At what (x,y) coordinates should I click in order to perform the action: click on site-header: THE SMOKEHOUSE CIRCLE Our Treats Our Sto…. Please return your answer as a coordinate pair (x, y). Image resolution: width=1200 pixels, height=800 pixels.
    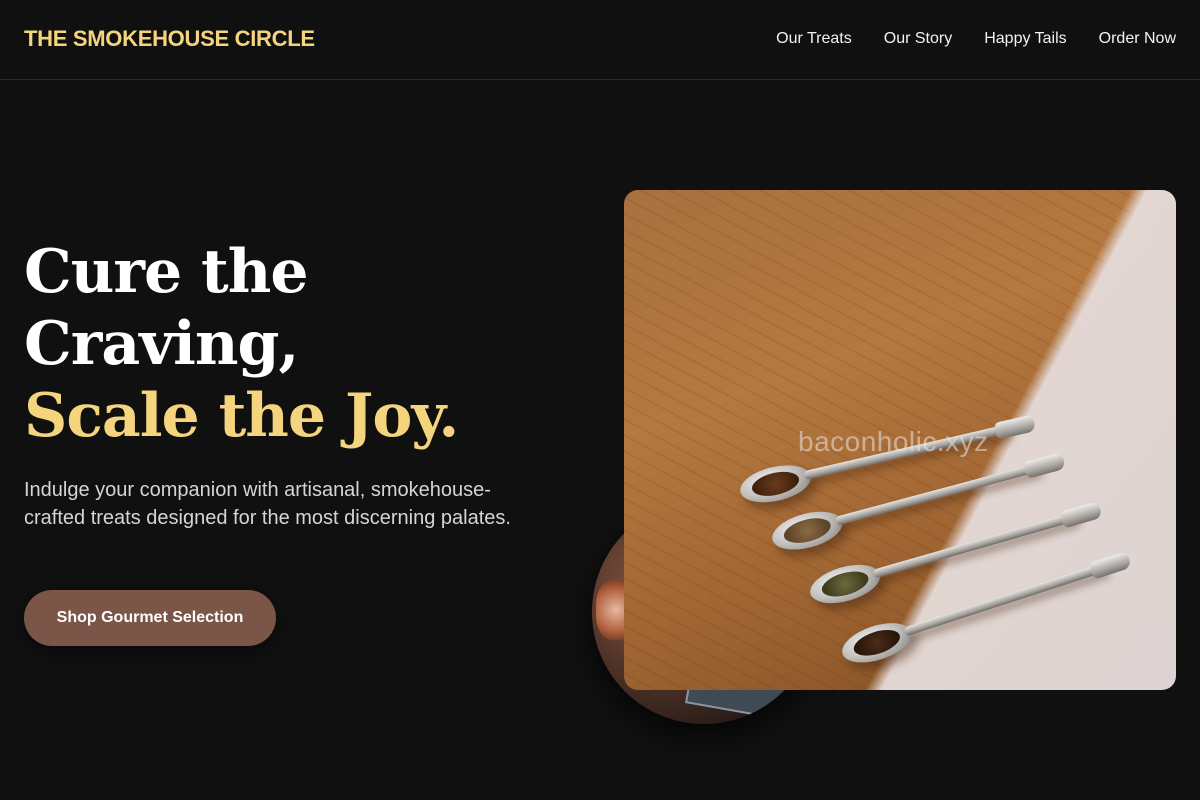
    Looking at the image, I should click on (600, 40).